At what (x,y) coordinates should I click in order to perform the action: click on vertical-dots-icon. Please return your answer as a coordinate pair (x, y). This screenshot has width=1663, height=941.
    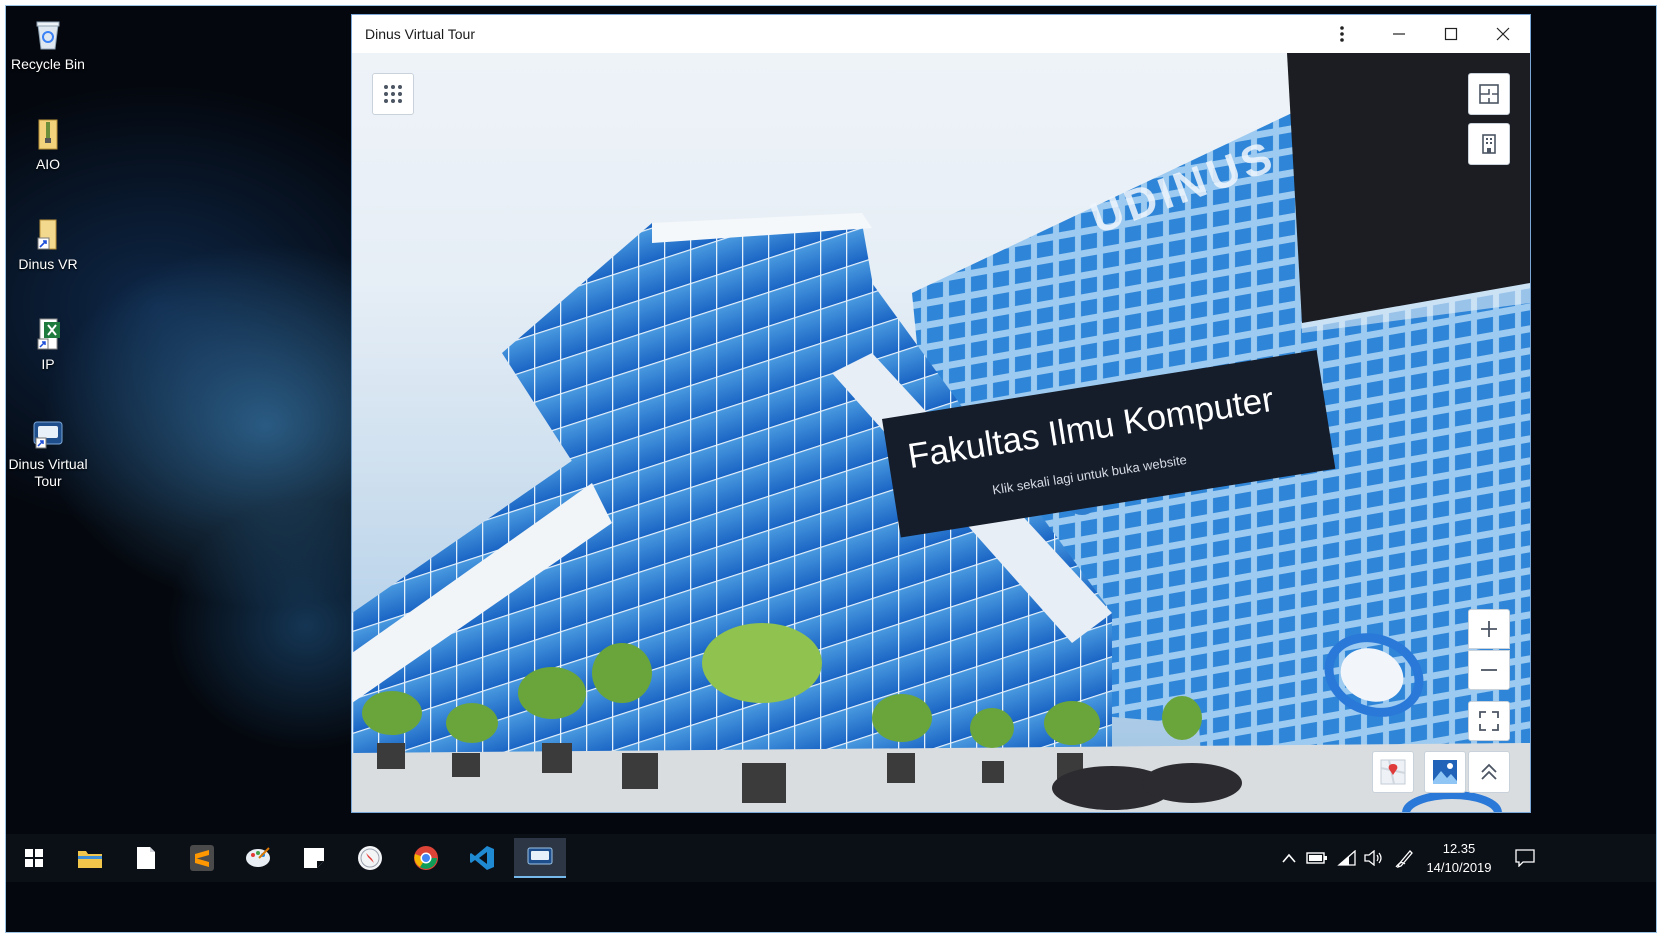
    Looking at the image, I should click on (1342, 34).